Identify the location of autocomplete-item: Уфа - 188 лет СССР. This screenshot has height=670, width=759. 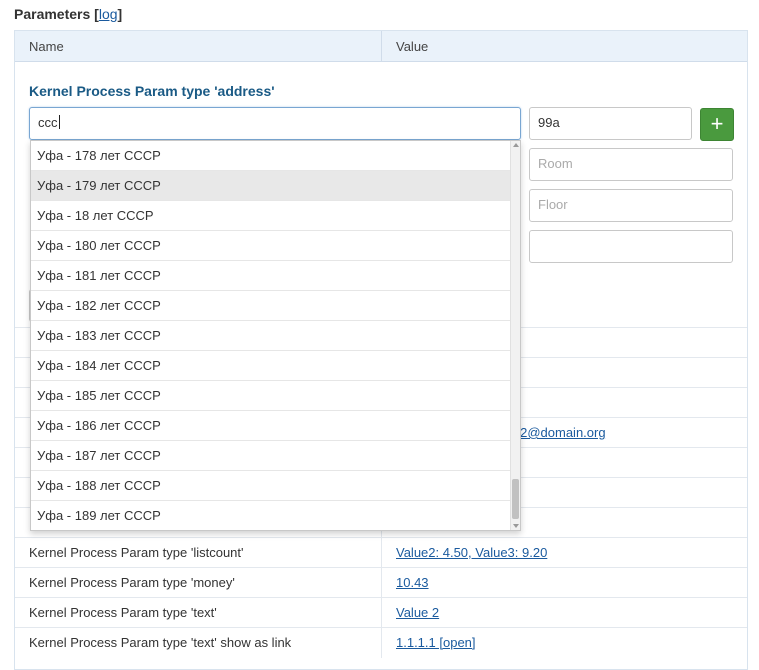
(271, 486).